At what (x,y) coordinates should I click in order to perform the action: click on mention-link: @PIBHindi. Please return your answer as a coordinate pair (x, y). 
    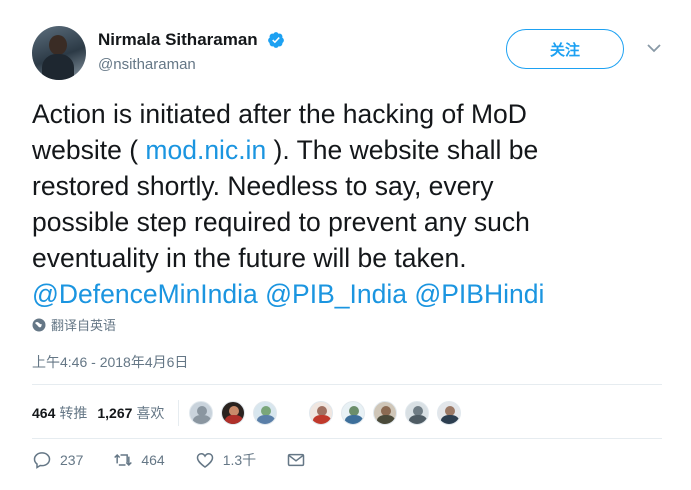
    Looking at the image, I should click on (479, 294).